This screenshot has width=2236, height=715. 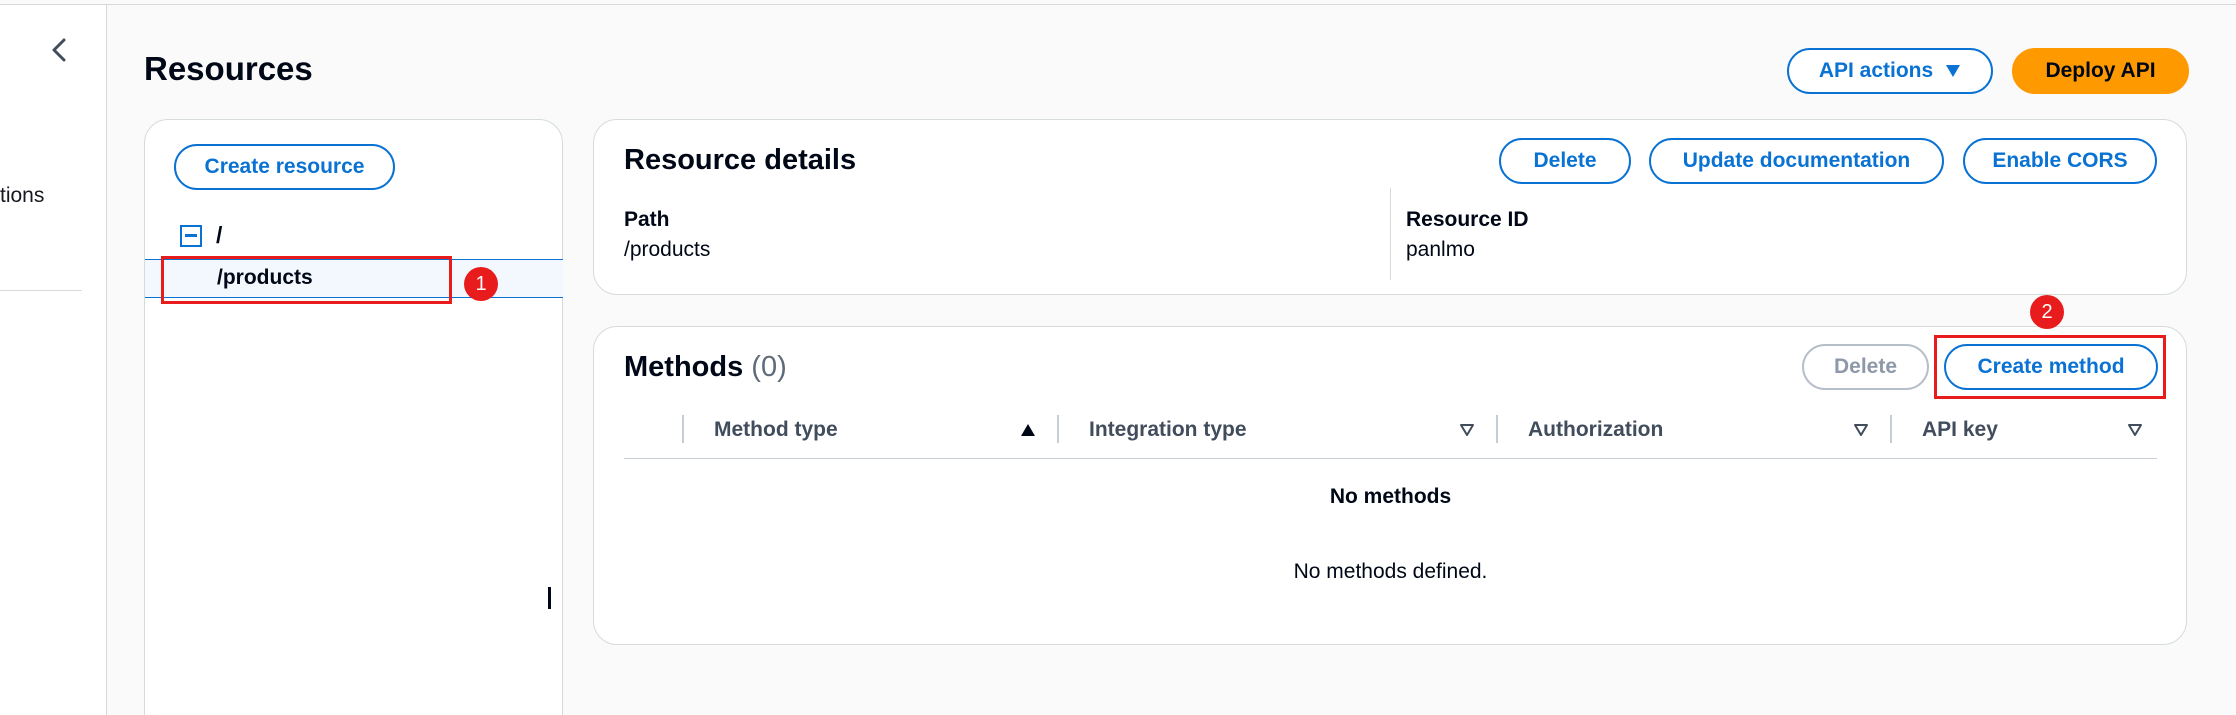 What do you see at coordinates (667, 249) in the screenshot?
I see `path-value: /products` at bounding box center [667, 249].